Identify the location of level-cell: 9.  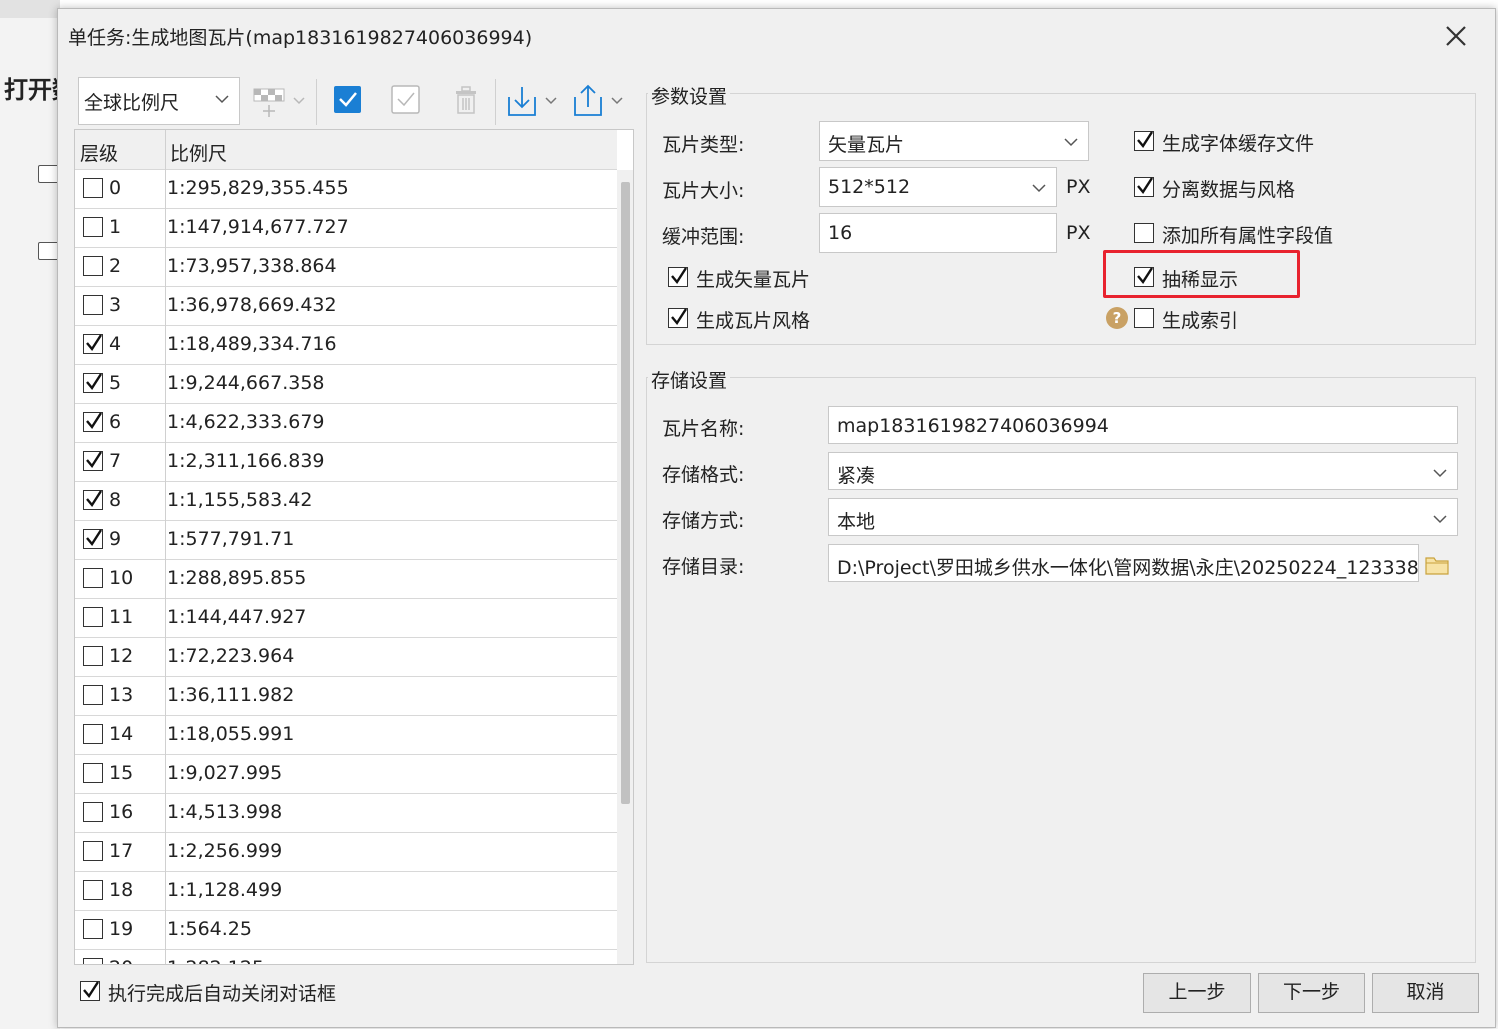
(115, 539).